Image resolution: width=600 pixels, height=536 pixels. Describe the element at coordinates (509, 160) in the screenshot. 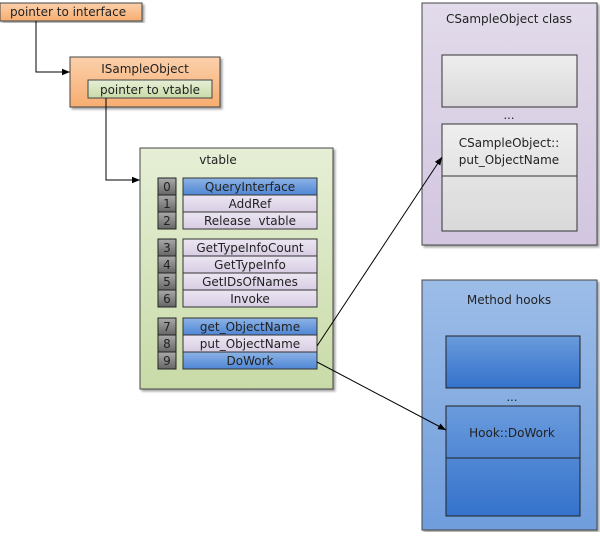

I see `class-method-line2: put_ObjectName` at that location.